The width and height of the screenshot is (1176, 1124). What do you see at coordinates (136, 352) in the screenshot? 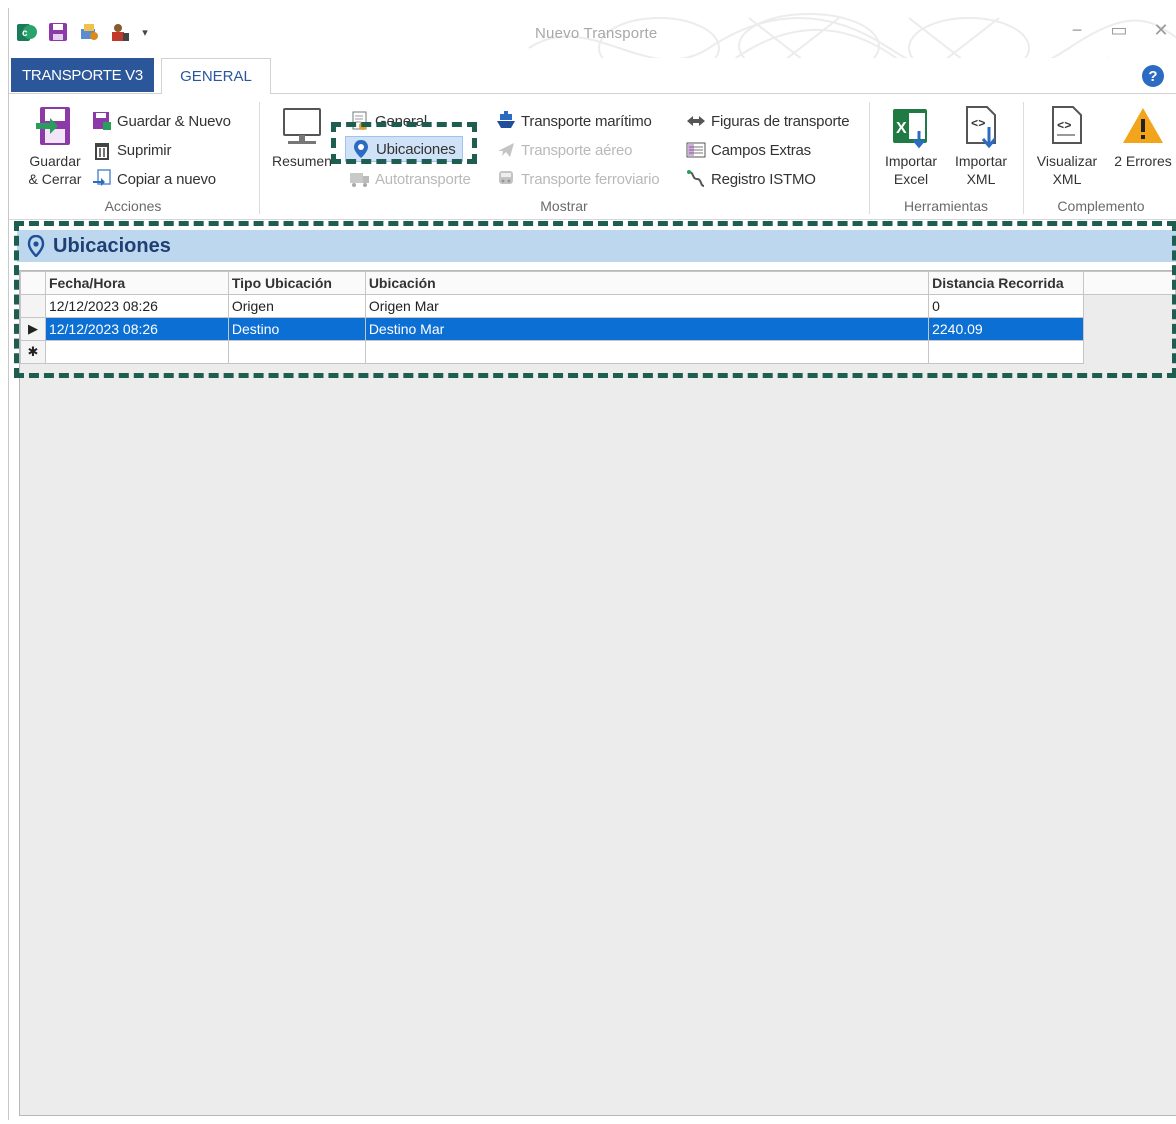
I see `cell-fecha-hora` at bounding box center [136, 352].